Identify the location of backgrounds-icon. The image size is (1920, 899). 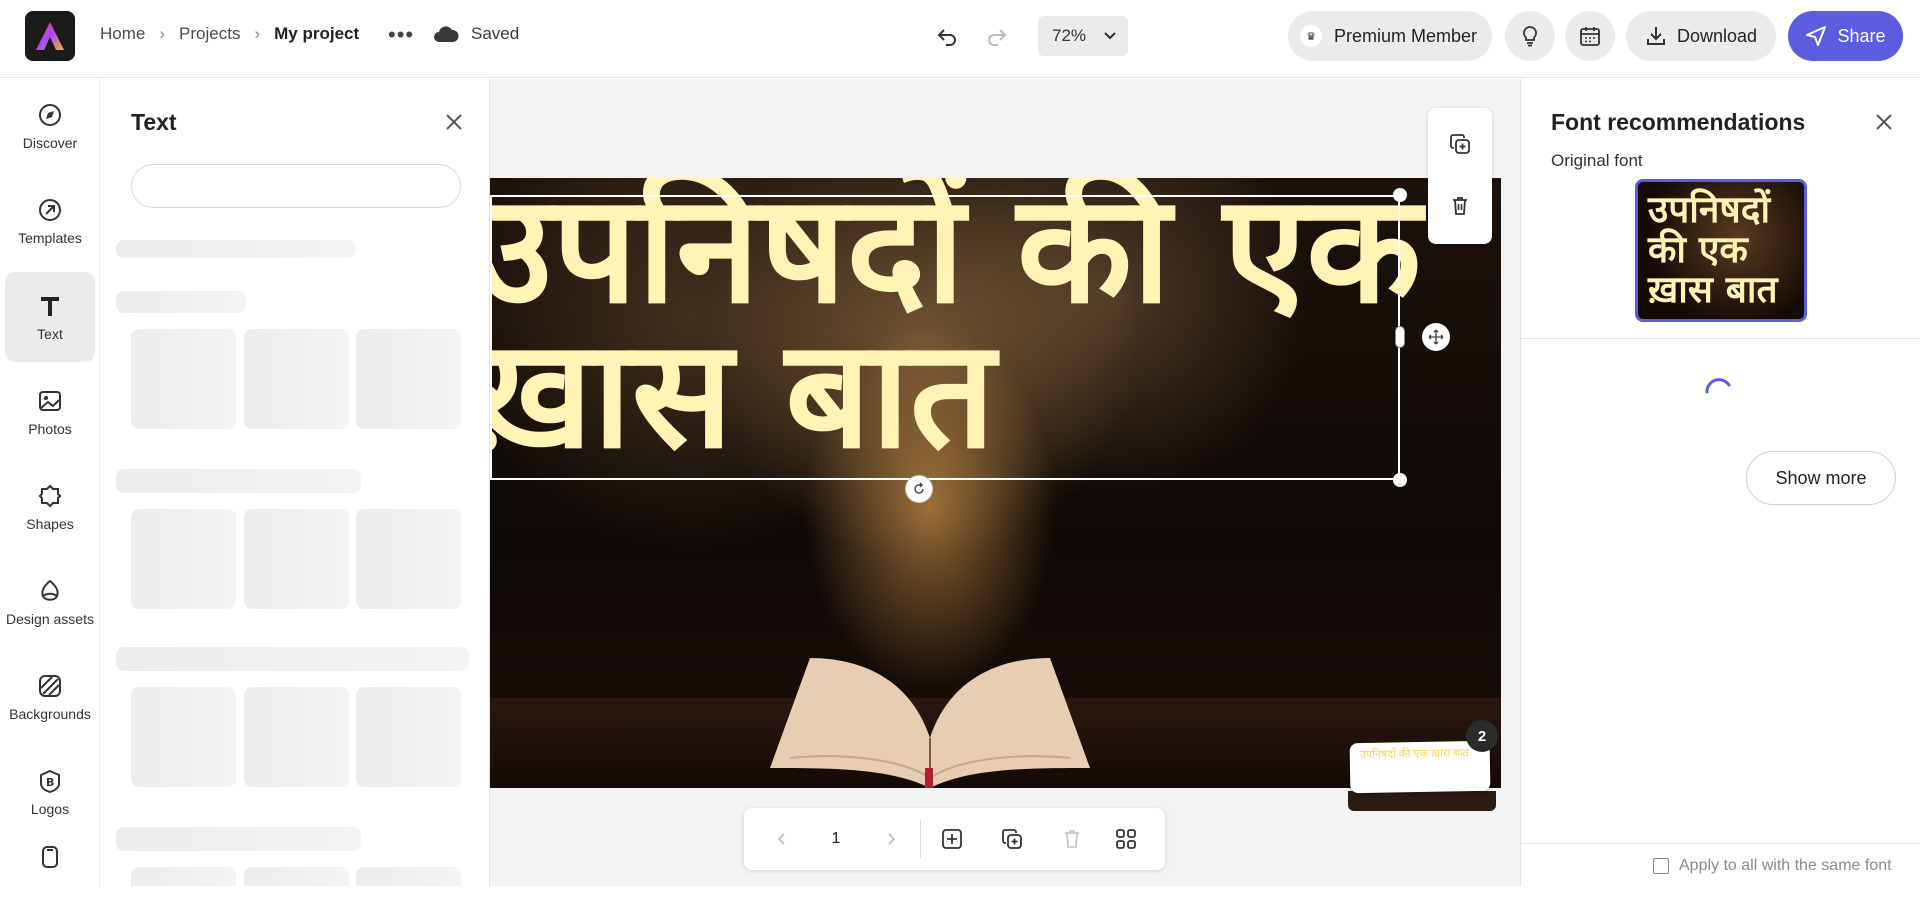
(50, 686).